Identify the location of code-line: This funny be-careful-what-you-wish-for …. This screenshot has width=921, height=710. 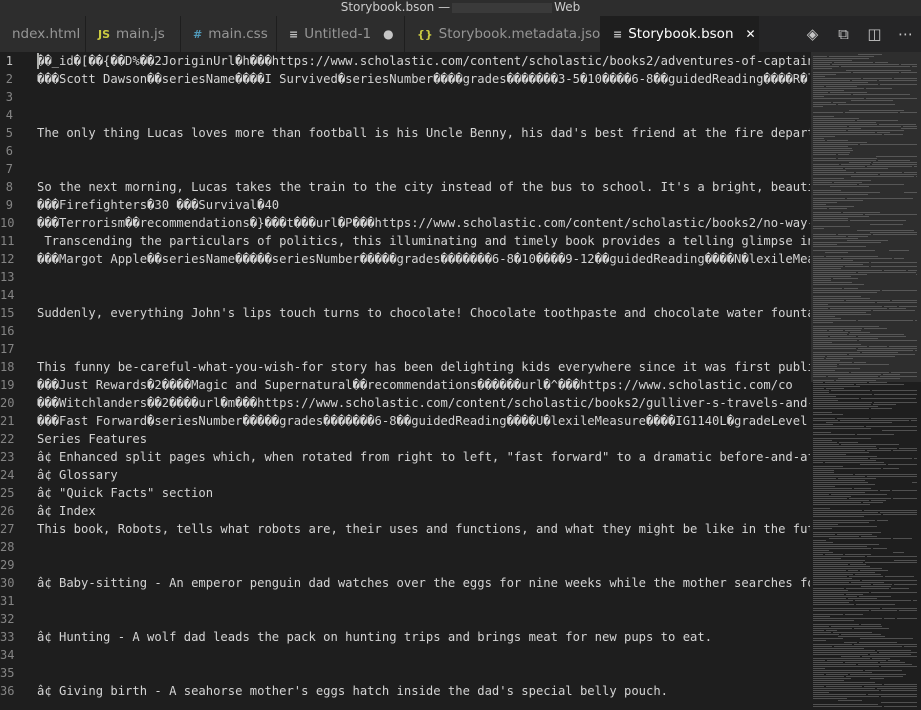
(423, 367).